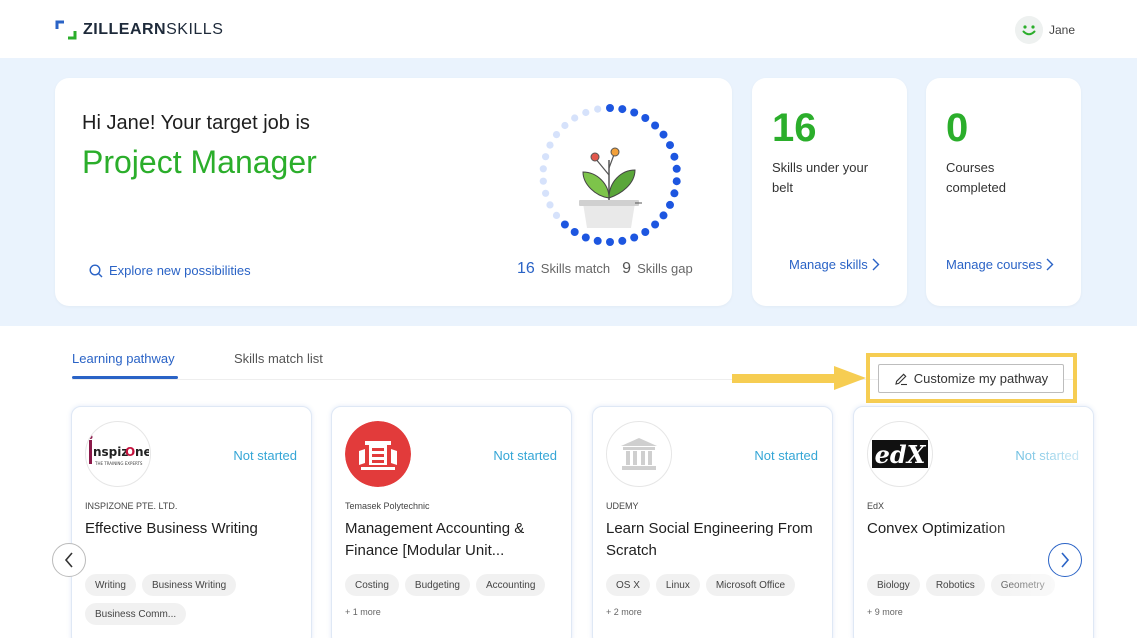 The image size is (1137, 638). What do you see at coordinates (153, 29) in the screenshot?
I see `brand-name: ZILLEARNSKILLS` at bounding box center [153, 29].